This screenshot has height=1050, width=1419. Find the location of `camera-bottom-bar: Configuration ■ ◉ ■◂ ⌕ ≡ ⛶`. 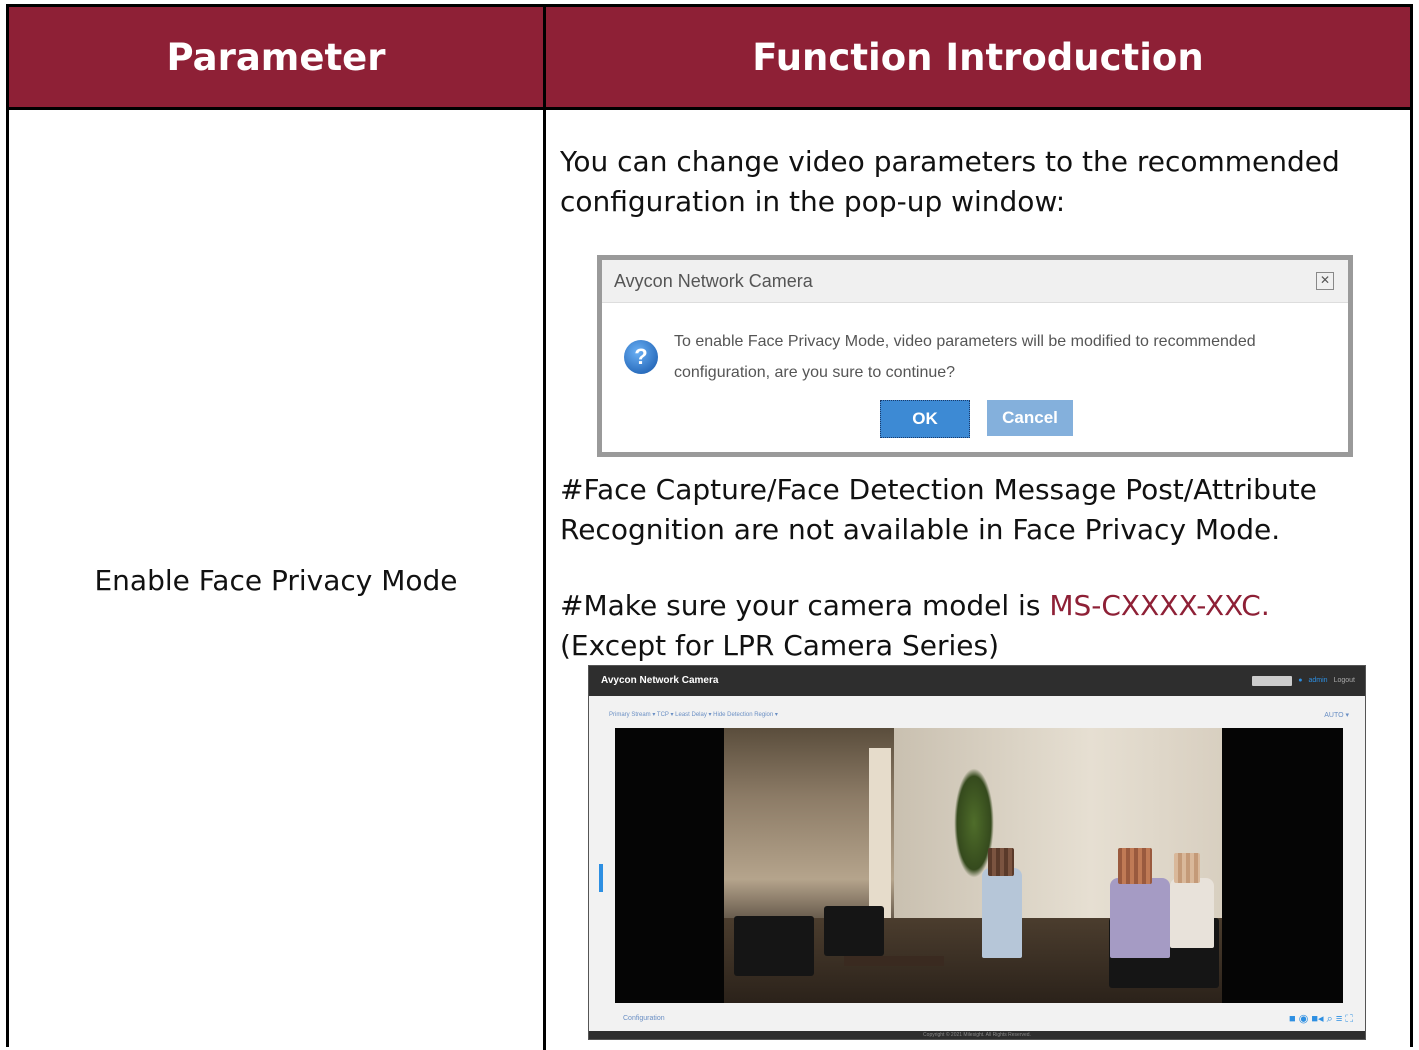

camera-bottom-bar: Configuration ■ ◉ ■◂ ⌕ ≡ ⛶ is located at coordinates (977, 1022).